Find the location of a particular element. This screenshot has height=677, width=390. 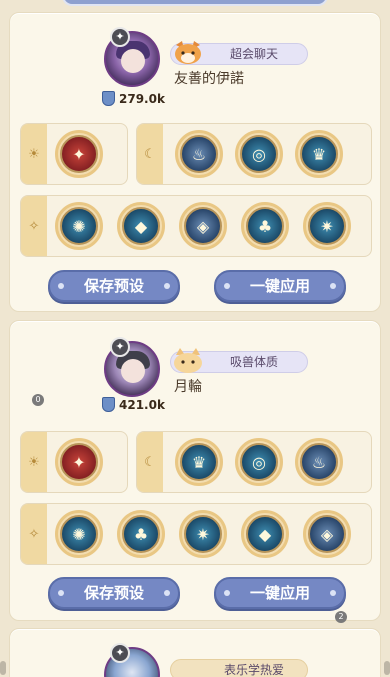

power-row: 421.0k is located at coordinates (133, 404).